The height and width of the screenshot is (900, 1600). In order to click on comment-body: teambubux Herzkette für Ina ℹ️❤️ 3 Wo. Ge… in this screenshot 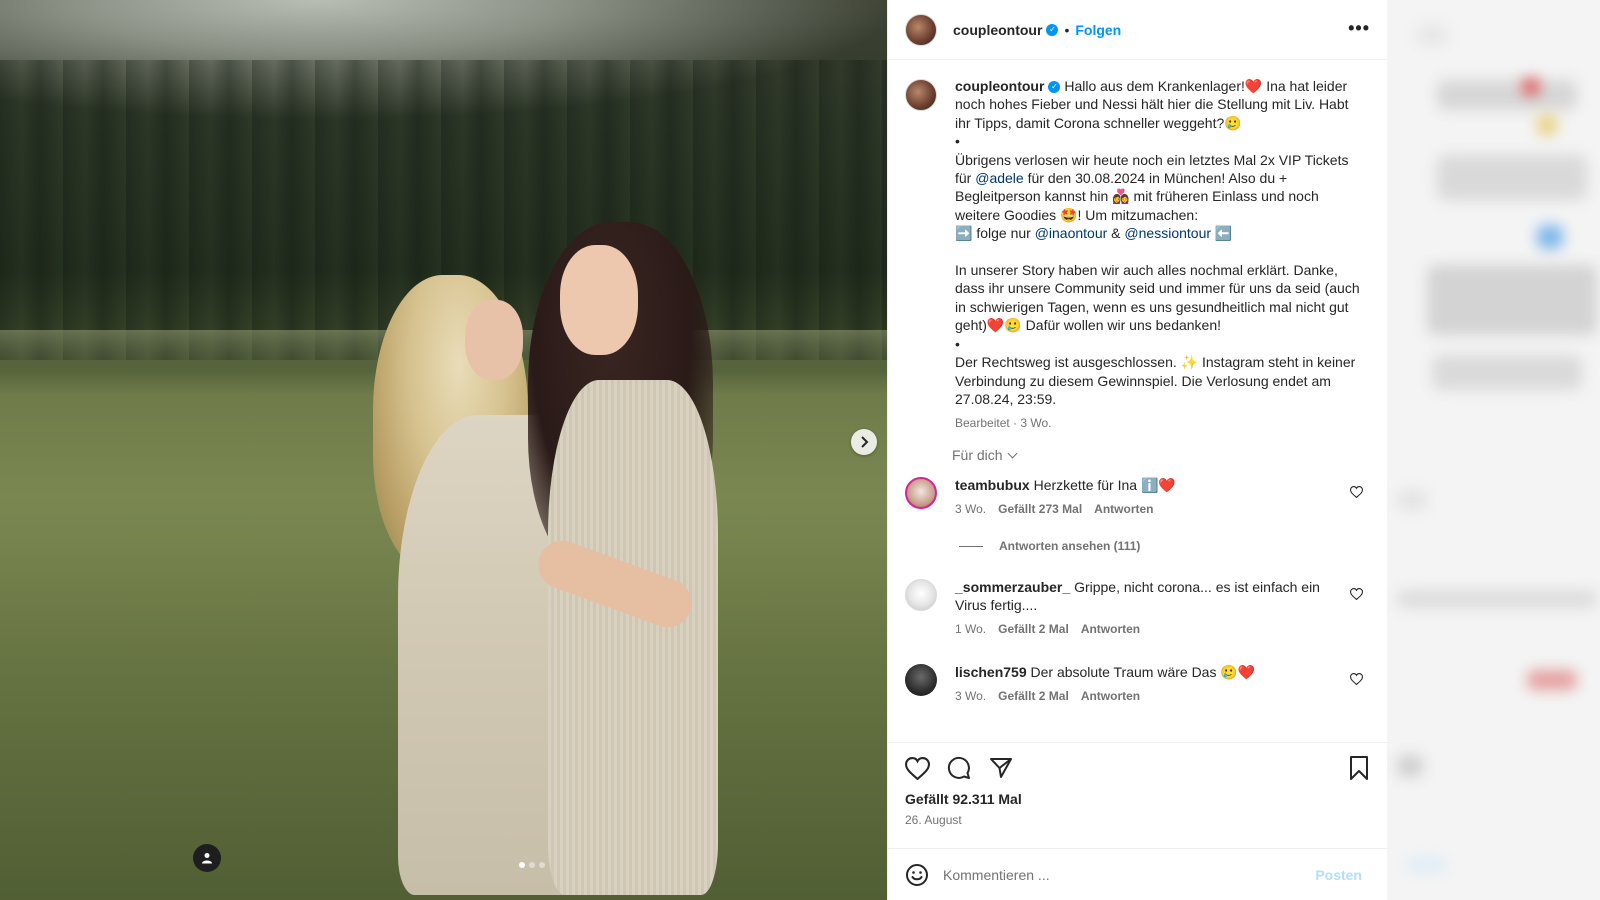, I will do `click(1150, 497)`.